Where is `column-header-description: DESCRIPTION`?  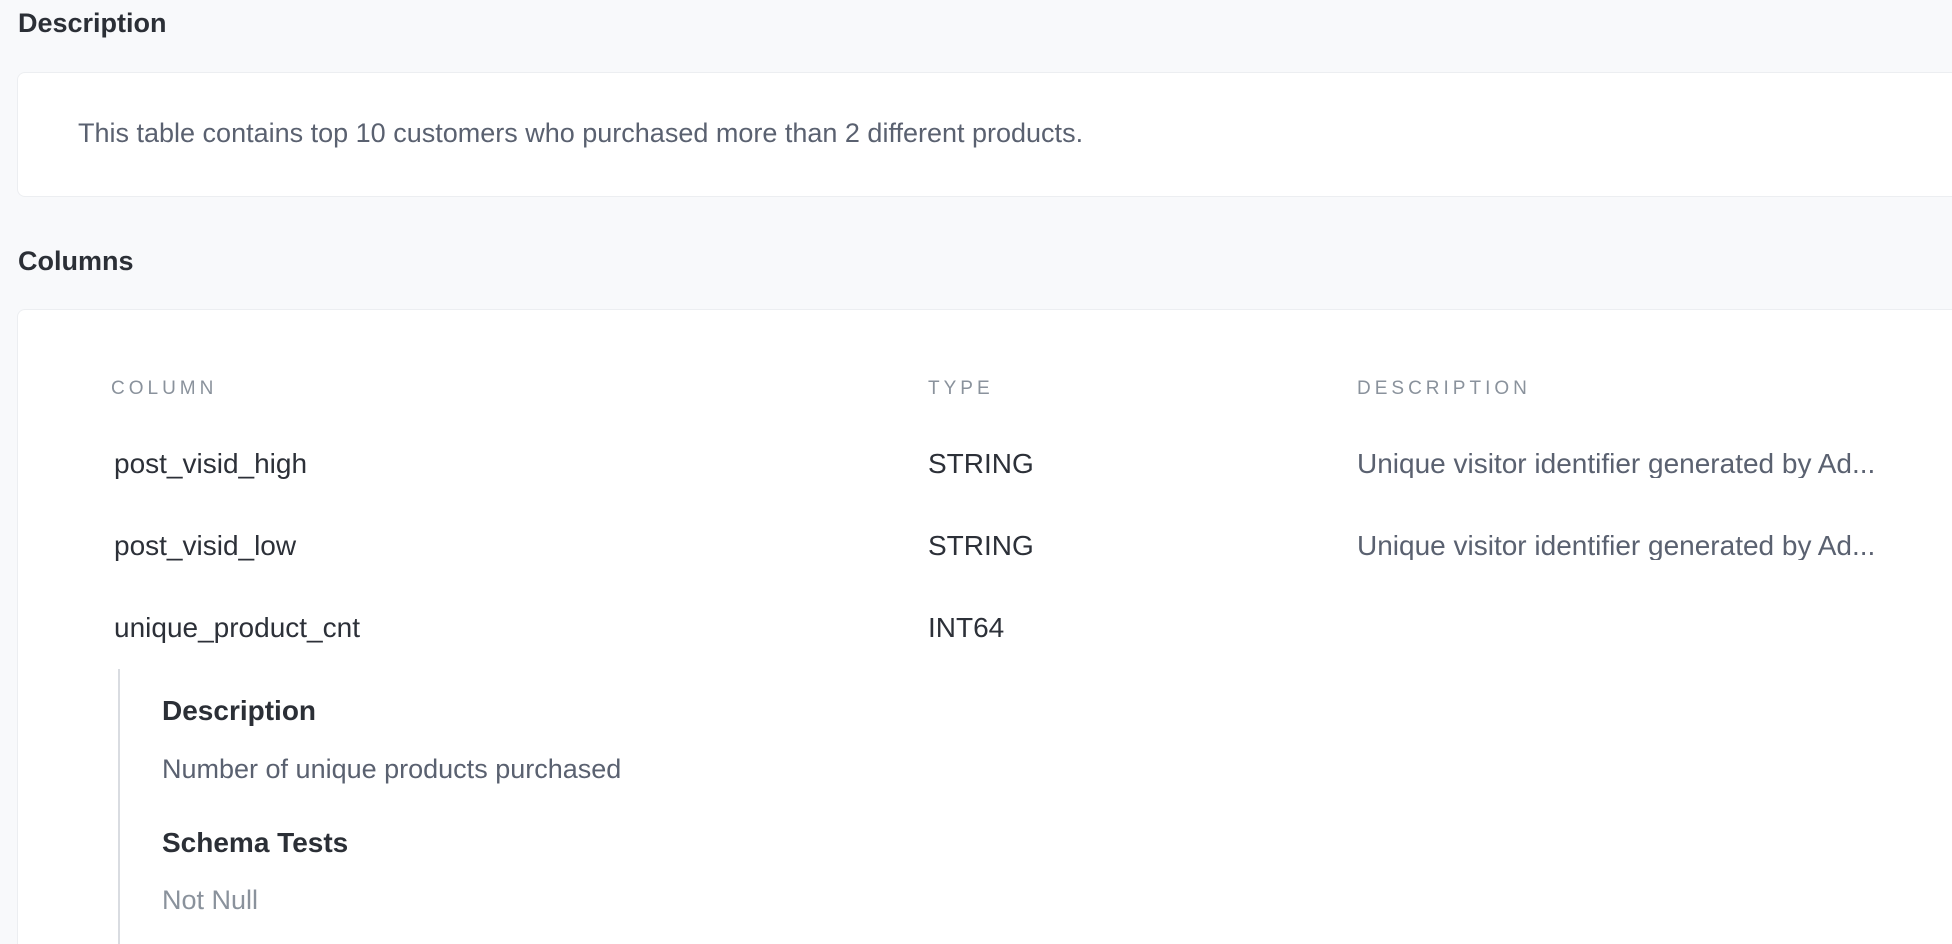 column-header-description: DESCRIPTION is located at coordinates (1444, 388).